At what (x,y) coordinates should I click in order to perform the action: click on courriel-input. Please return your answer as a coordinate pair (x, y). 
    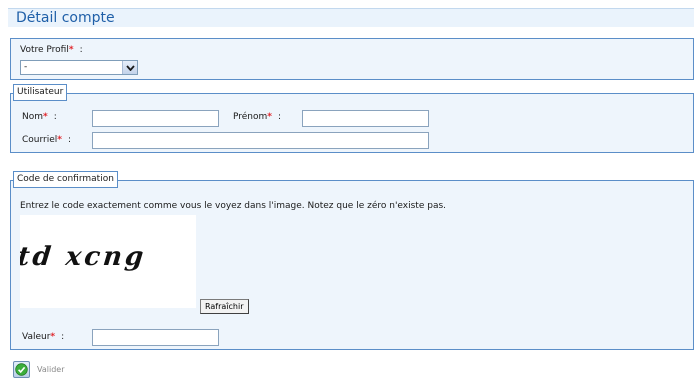
    Looking at the image, I should click on (260, 140).